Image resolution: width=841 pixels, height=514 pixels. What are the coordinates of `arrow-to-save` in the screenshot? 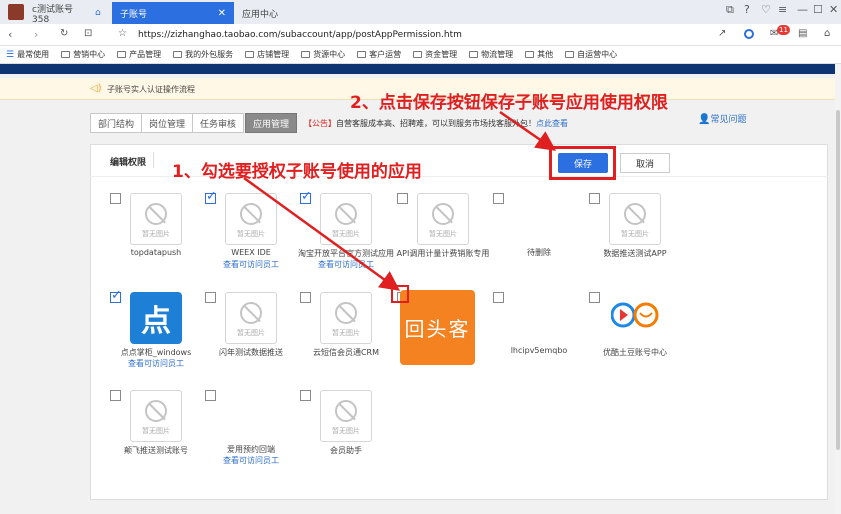 It's located at (528, 130).